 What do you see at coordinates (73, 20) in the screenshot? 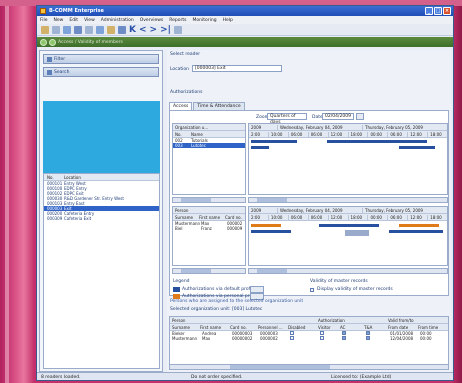
I see `menu-edit: Edit` at bounding box center [73, 20].